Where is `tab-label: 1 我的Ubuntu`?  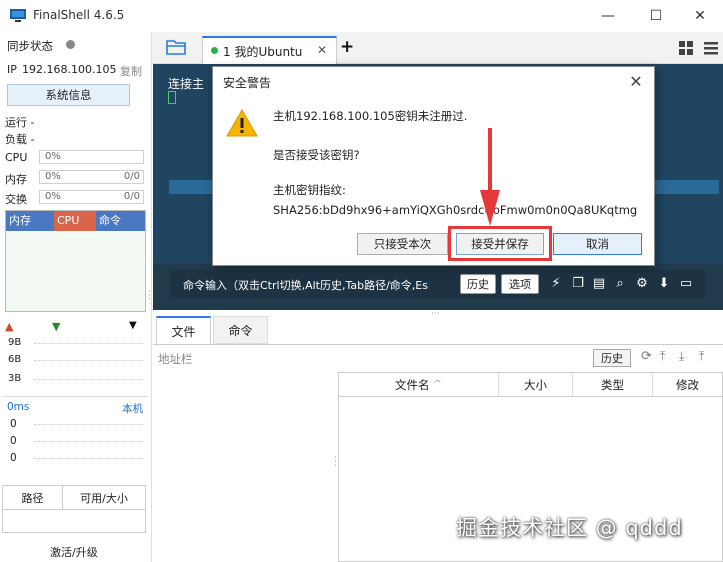 tab-label: 1 我的Ubuntu is located at coordinates (263, 52).